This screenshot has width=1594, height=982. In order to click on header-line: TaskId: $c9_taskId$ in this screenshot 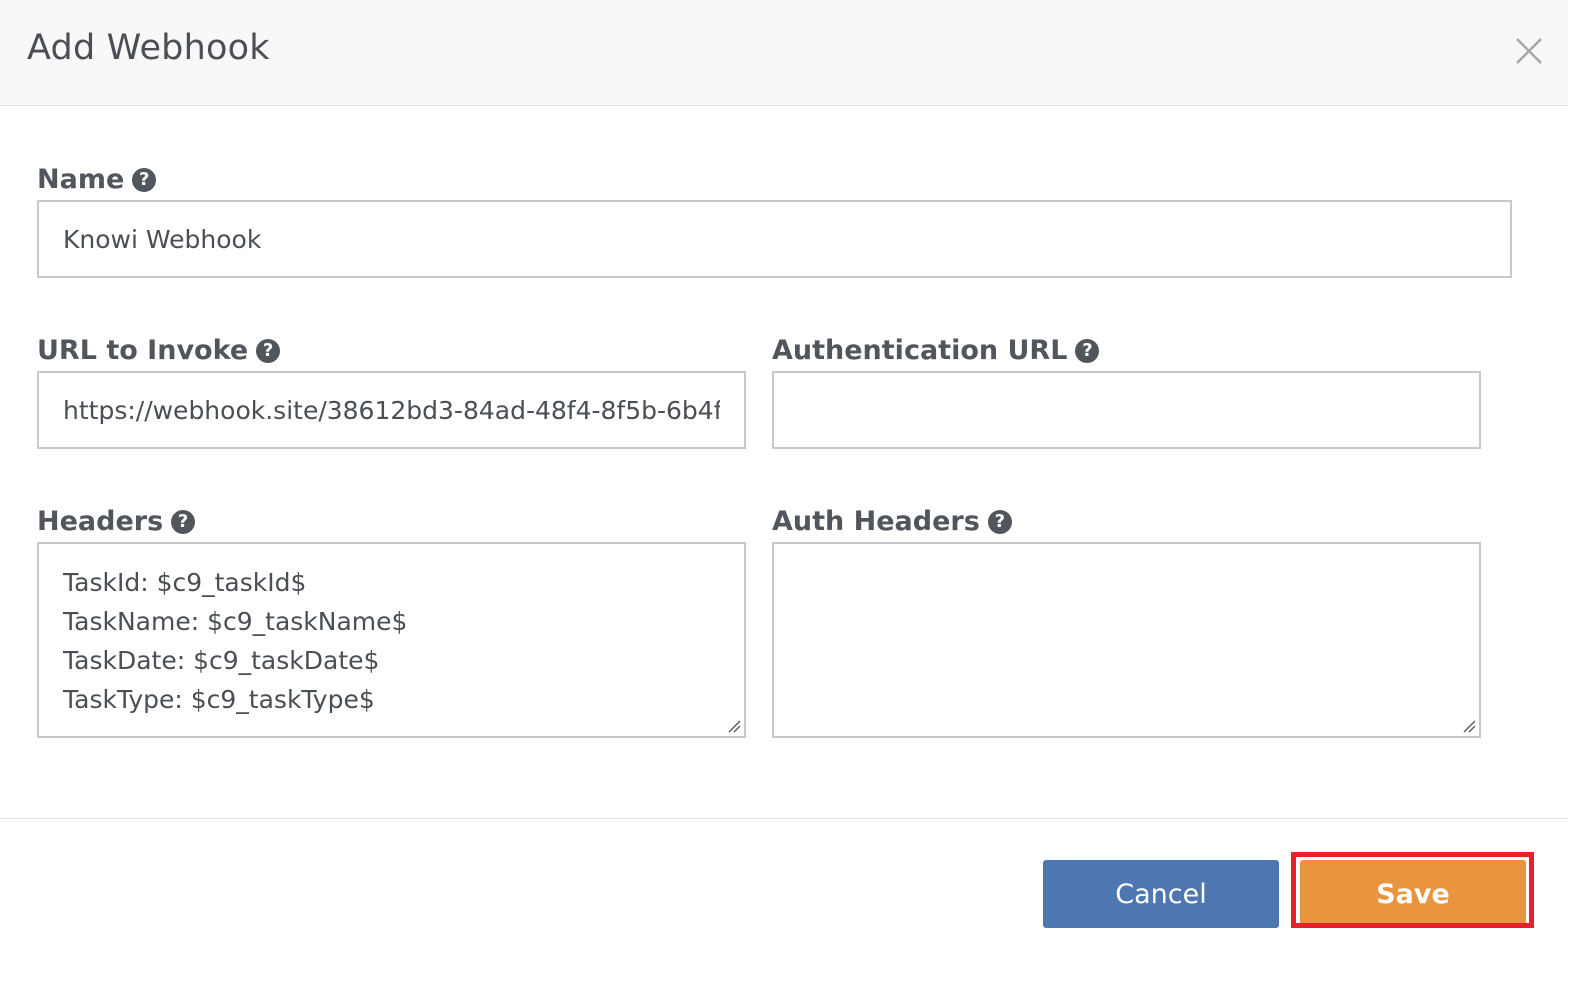, I will do `click(185, 582)`.